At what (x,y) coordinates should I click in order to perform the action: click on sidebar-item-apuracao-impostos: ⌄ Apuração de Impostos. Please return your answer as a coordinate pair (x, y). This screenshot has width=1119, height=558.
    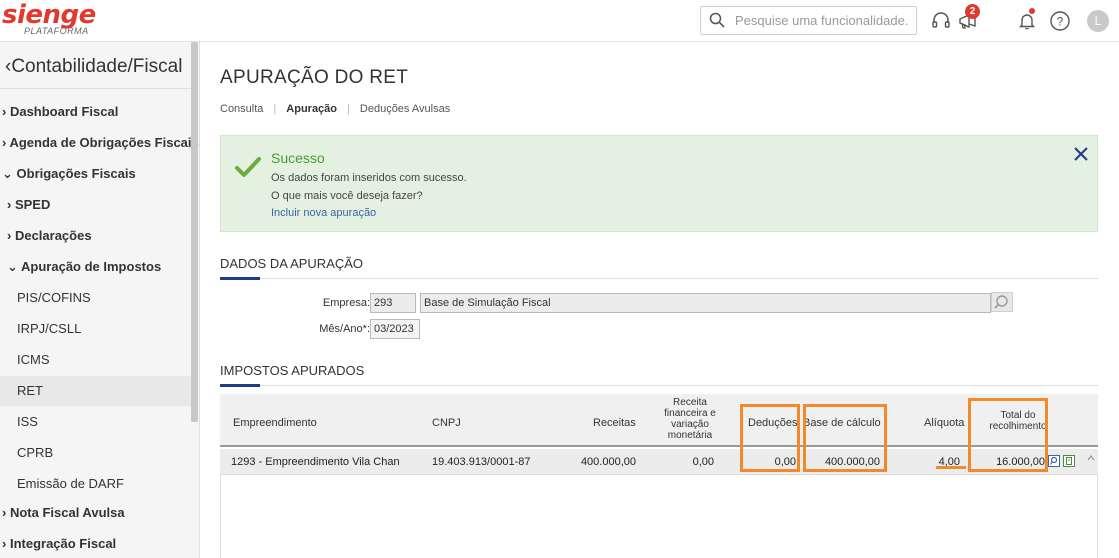
    Looking at the image, I should click on (103, 267).